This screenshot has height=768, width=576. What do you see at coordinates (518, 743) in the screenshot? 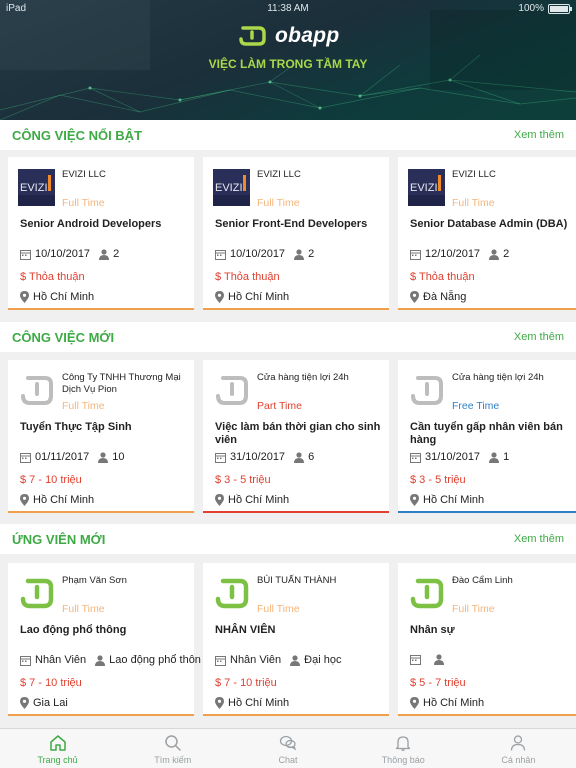
I see `user-icon` at bounding box center [518, 743].